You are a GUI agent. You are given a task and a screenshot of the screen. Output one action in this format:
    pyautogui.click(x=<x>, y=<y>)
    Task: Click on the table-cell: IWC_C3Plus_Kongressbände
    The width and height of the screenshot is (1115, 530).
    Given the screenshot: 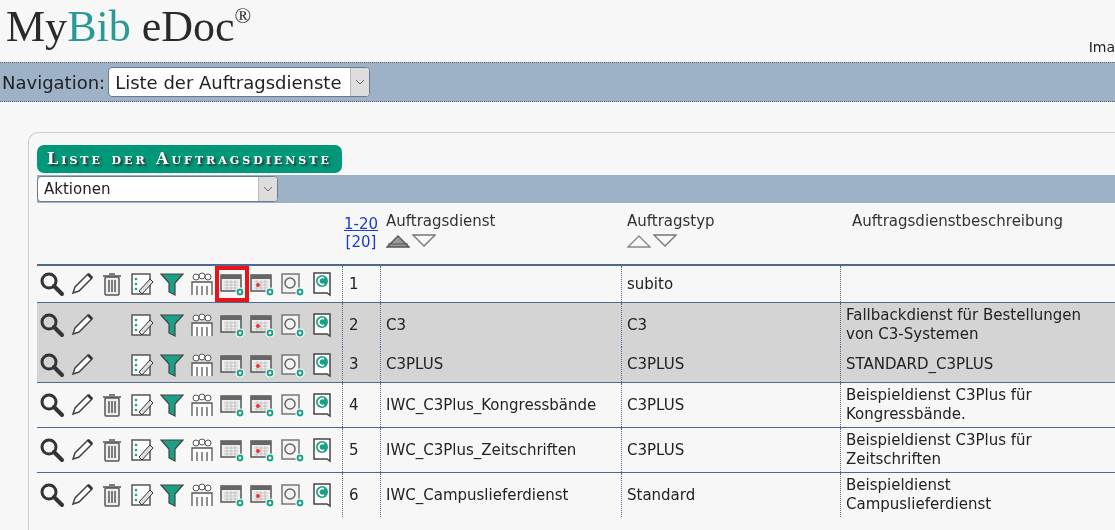 What is the action you would take?
    pyautogui.click(x=500, y=405)
    